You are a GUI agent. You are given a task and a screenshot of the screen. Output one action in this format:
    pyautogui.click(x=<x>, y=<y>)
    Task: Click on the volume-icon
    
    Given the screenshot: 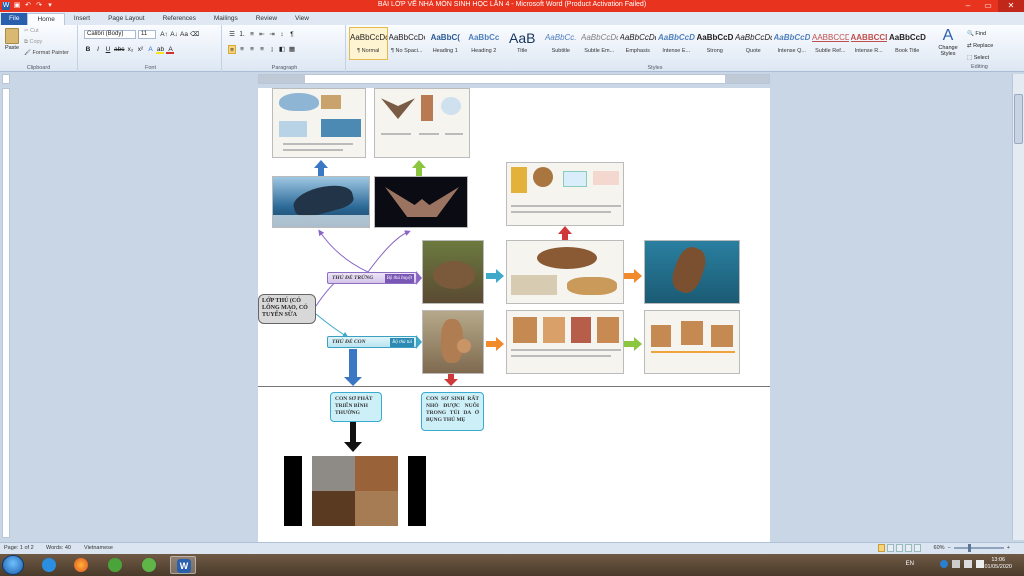 What is the action you would take?
    pyautogui.click(x=980, y=564)
    